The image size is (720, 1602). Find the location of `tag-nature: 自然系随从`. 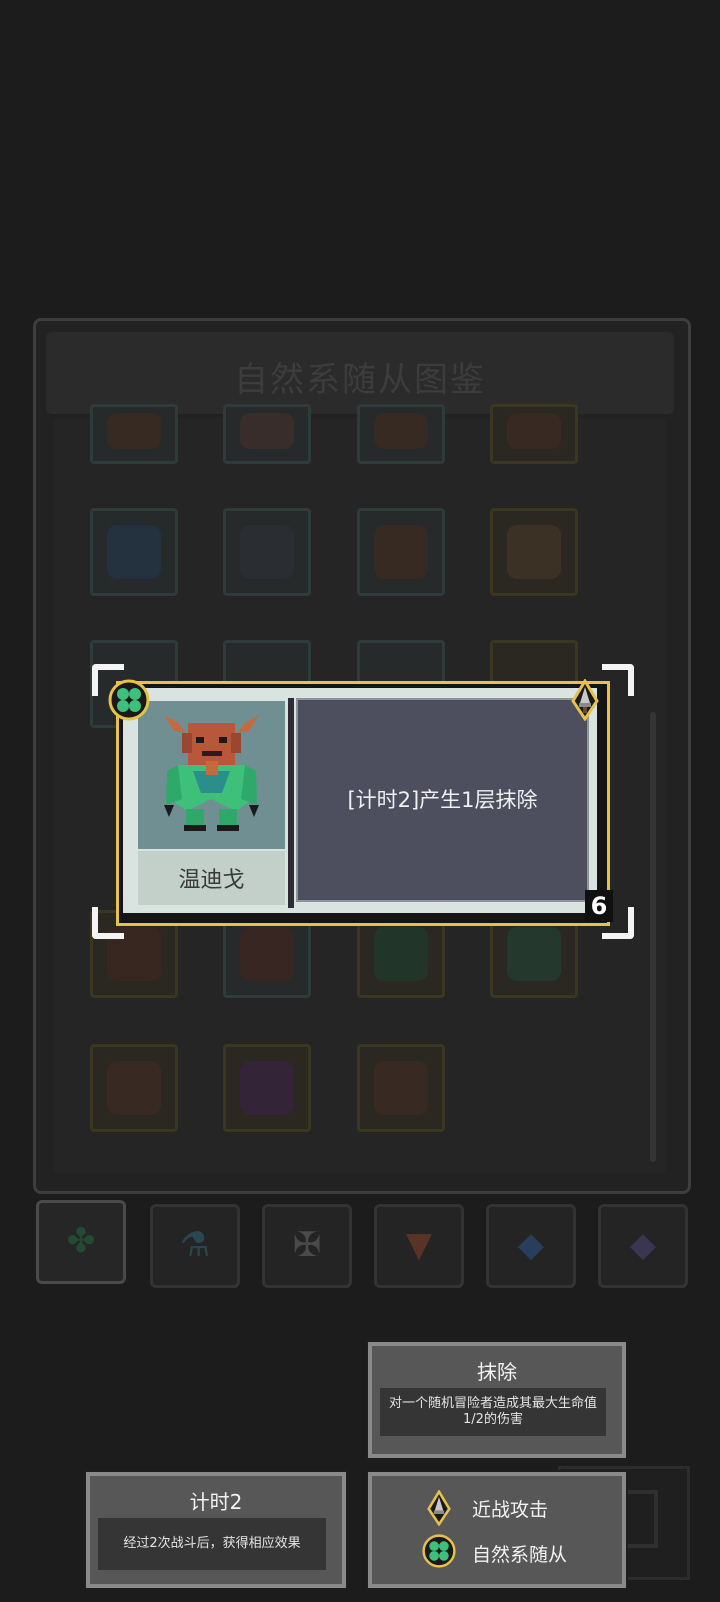

tag-nature: 自然系随从 is located at coordinates (520, 1555).